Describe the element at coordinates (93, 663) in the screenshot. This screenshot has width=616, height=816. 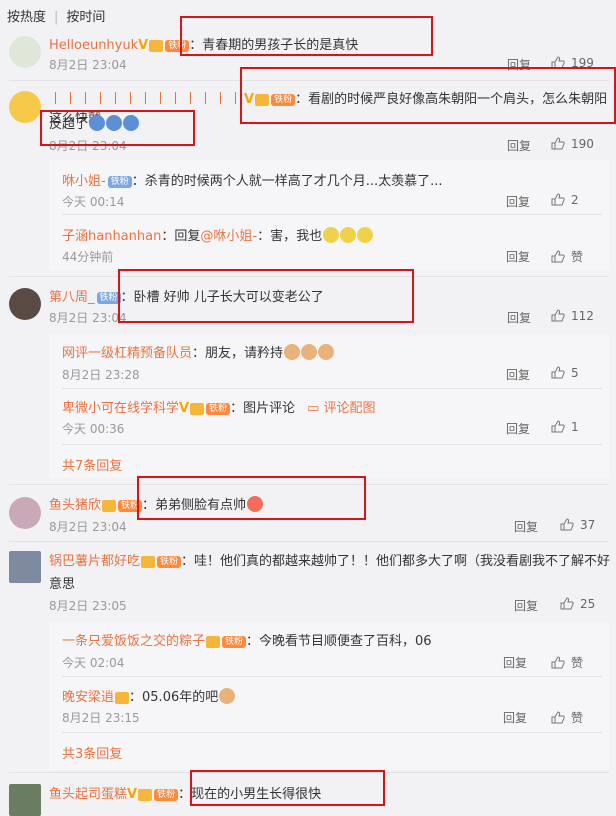
I see `reply-time: 今天 02:04` at that location.